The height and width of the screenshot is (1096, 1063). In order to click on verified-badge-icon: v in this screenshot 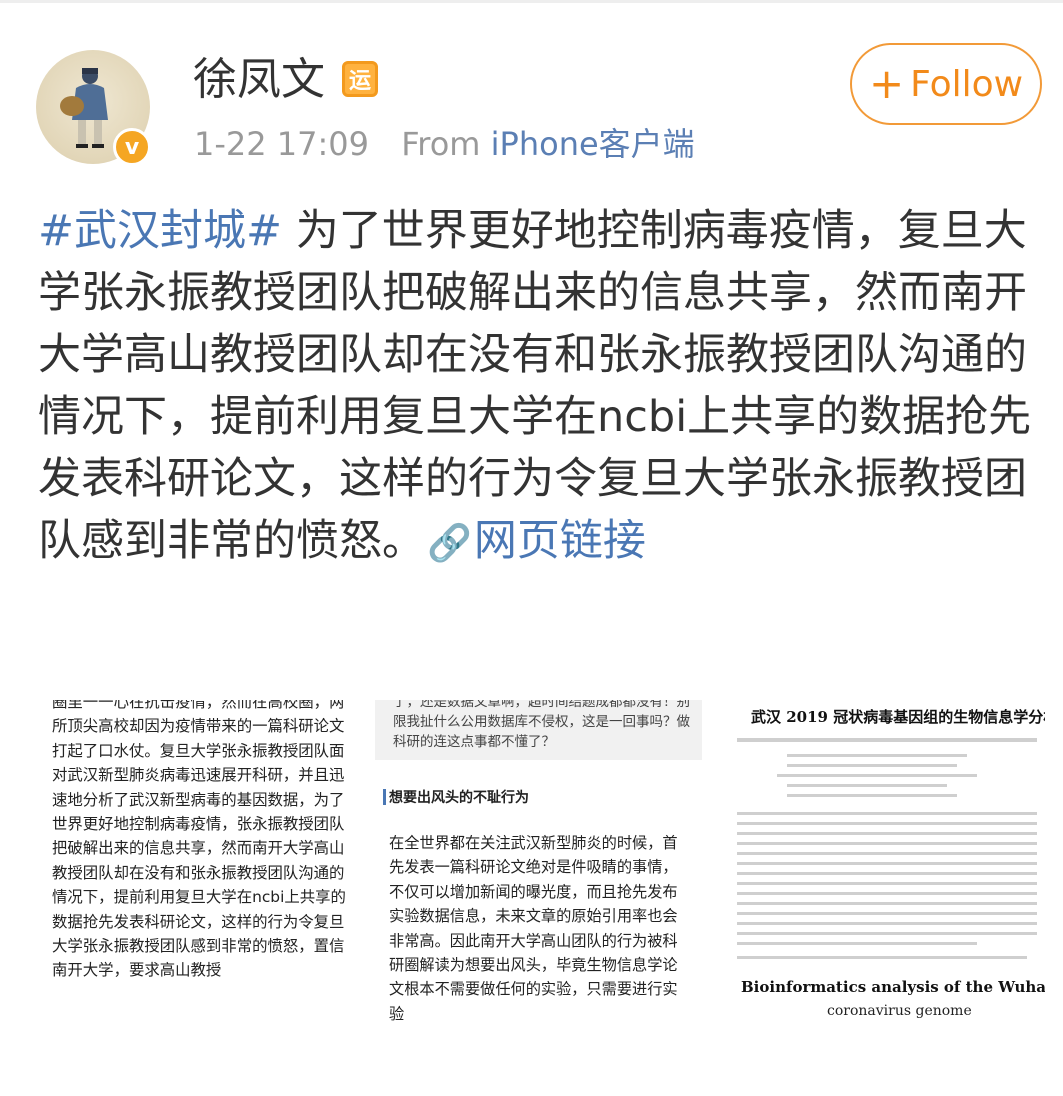, I will do `click(132, 147)`.